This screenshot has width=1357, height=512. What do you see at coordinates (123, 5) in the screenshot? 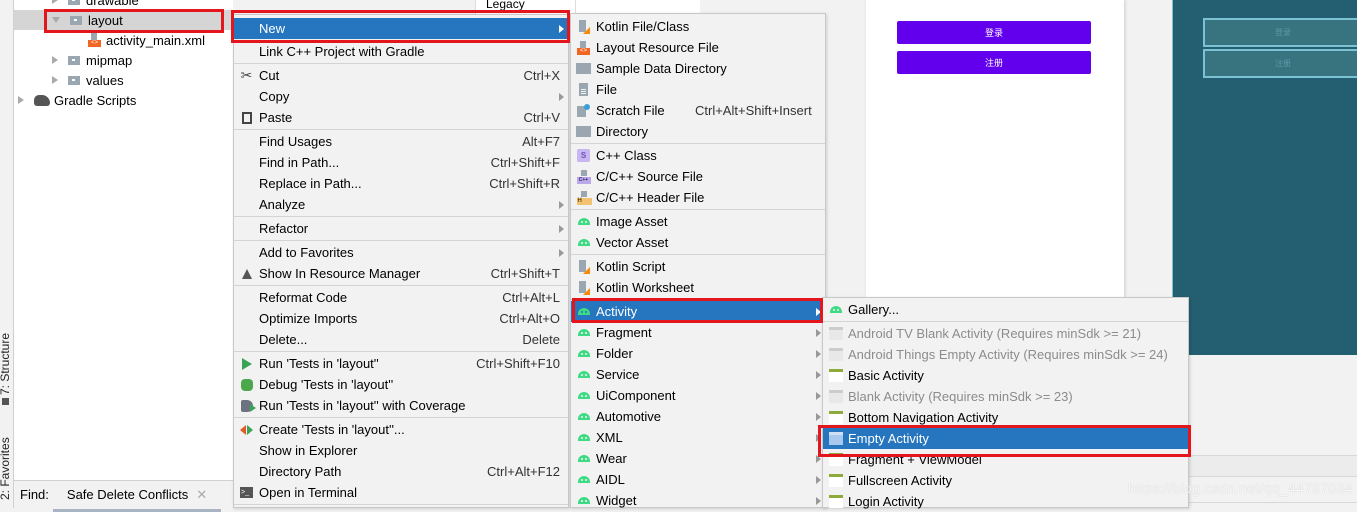
I see `tree-item-drawable: drawable` at bounding box center [123, 5].